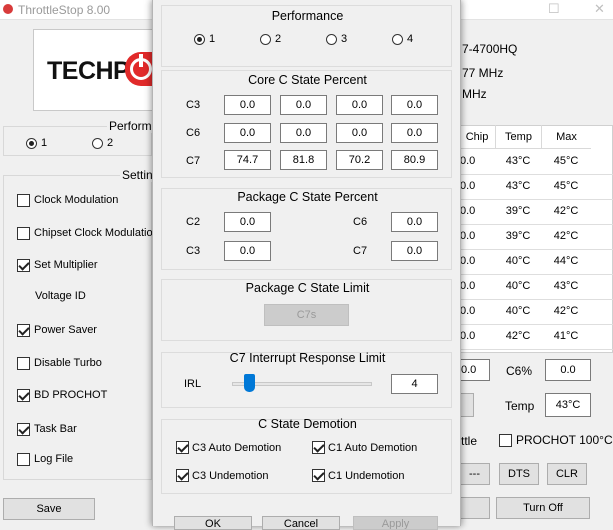 The width and height of the screenshot is (613, 530). Describe the element at coordinates (359, 105) in the screenshot. I see `core-c3-value-3: 0.0` at that location.